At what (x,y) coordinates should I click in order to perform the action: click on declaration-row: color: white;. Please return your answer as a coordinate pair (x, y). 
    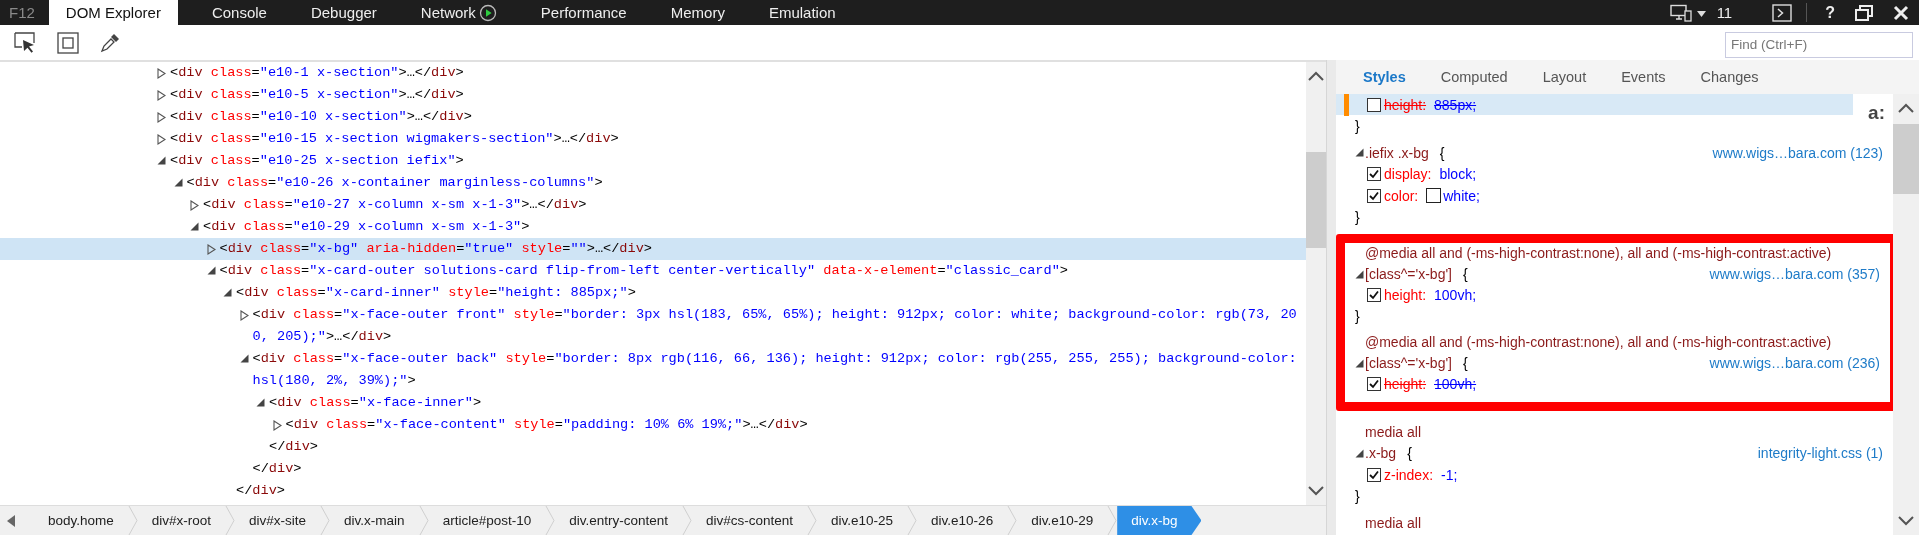
    Looking at the image, I should click on (1594, 195).